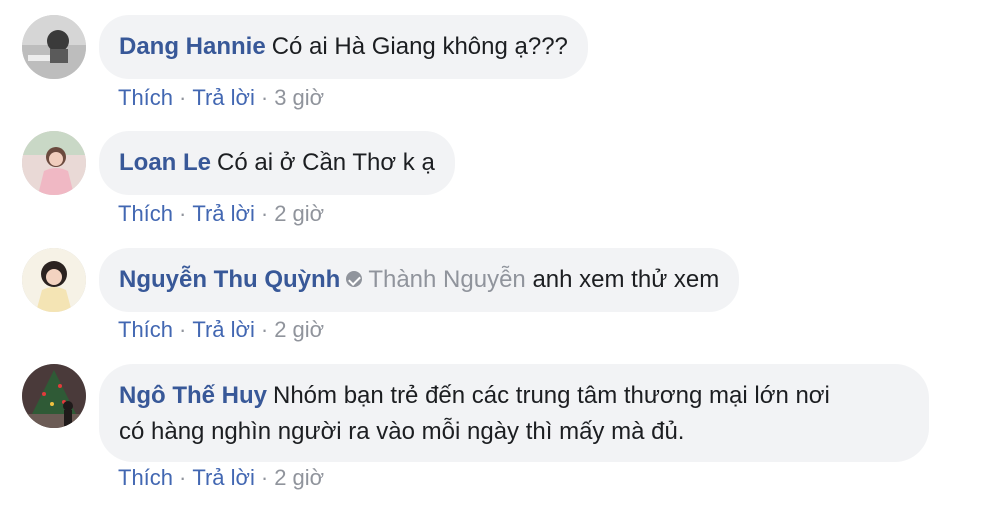 This screenshot has width=994, height=506. I want to click on comment-author: Nguyễn Thu Quỳnh, so click(229, 279).